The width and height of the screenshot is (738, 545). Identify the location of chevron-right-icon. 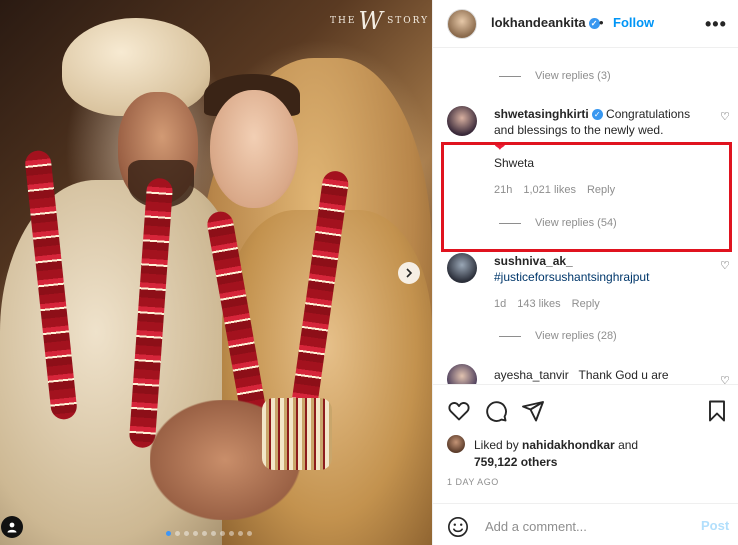
(409, 273).